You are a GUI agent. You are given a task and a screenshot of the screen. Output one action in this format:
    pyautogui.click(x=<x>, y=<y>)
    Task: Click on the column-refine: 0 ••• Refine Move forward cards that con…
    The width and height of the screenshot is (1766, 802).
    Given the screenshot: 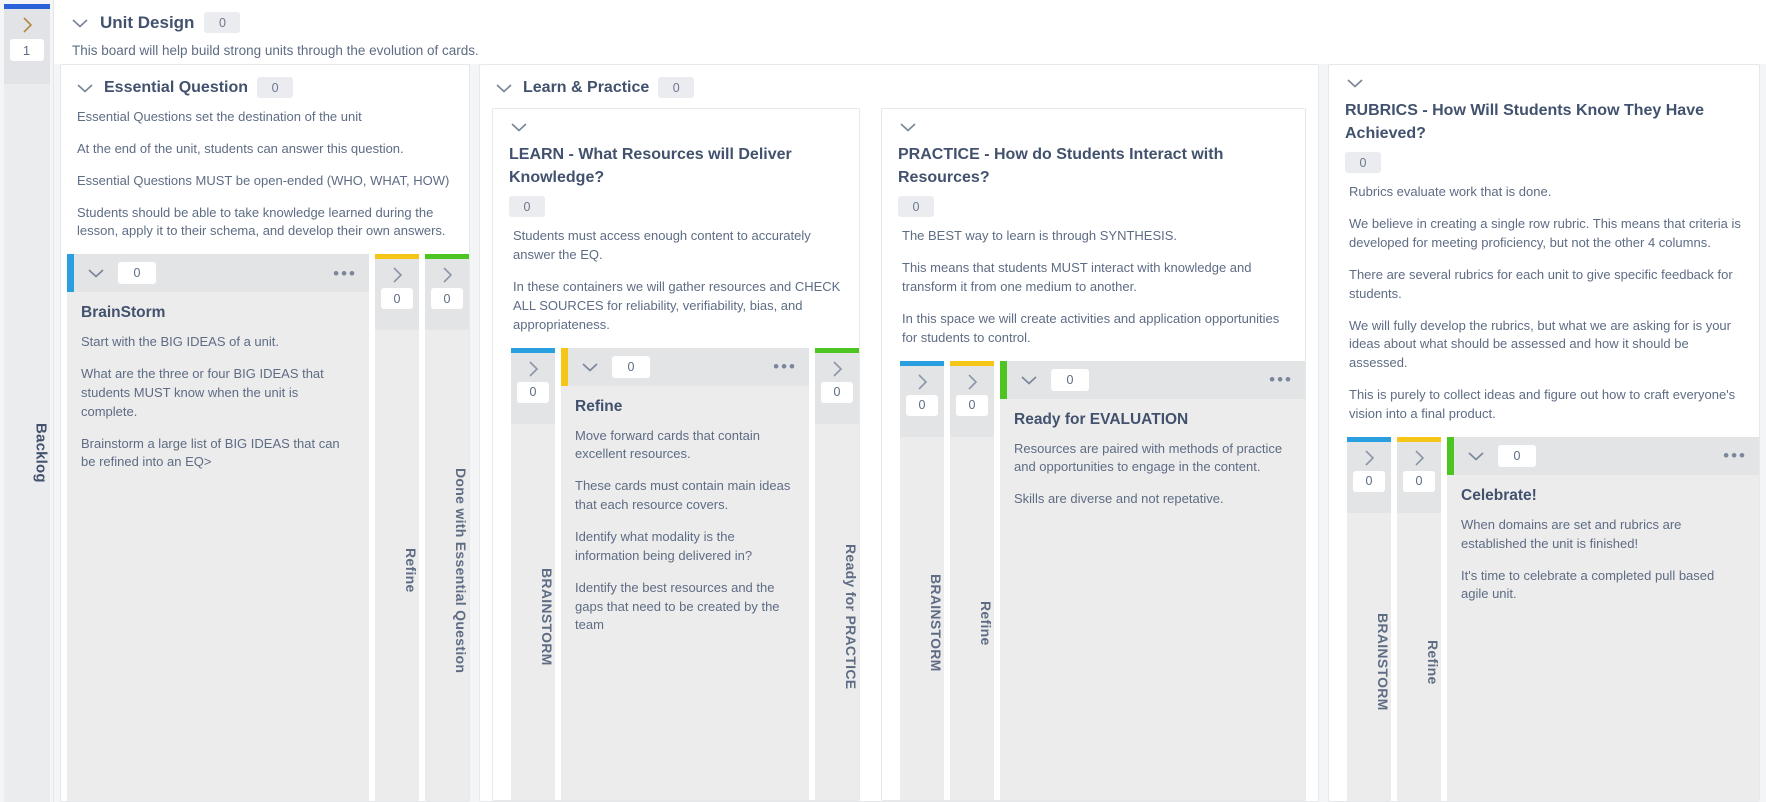 What is the action you would take?
    pyautogui.click(x=685, y=573)
    